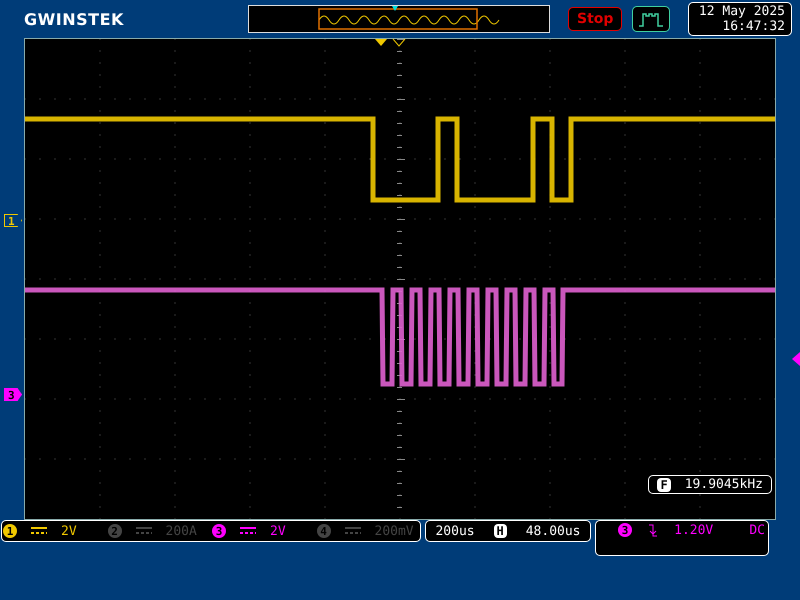 This screenshot has width=800, height=600. What do you see at coordinates (399, 43) in the screenshot?
I see `horizontal-position-icon` at bounding box center [399, 43].